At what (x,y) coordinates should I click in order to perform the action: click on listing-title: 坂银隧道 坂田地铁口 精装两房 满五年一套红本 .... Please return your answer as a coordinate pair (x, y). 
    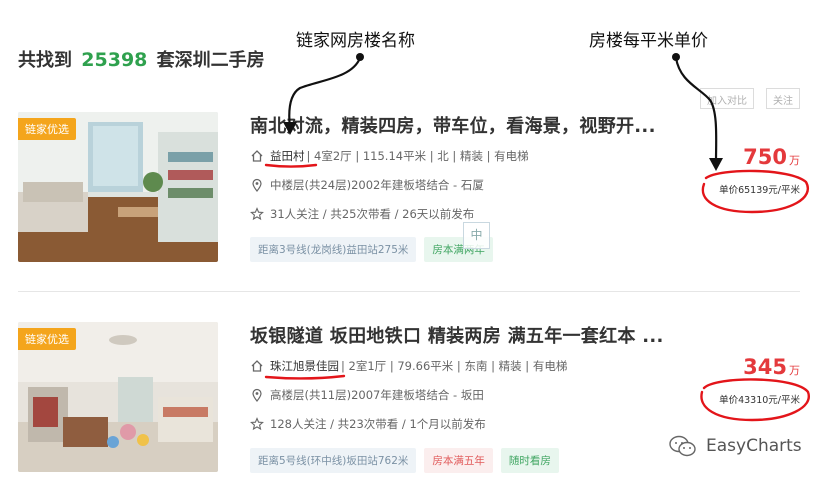
    Looking at the image, I should click on (457, 335).